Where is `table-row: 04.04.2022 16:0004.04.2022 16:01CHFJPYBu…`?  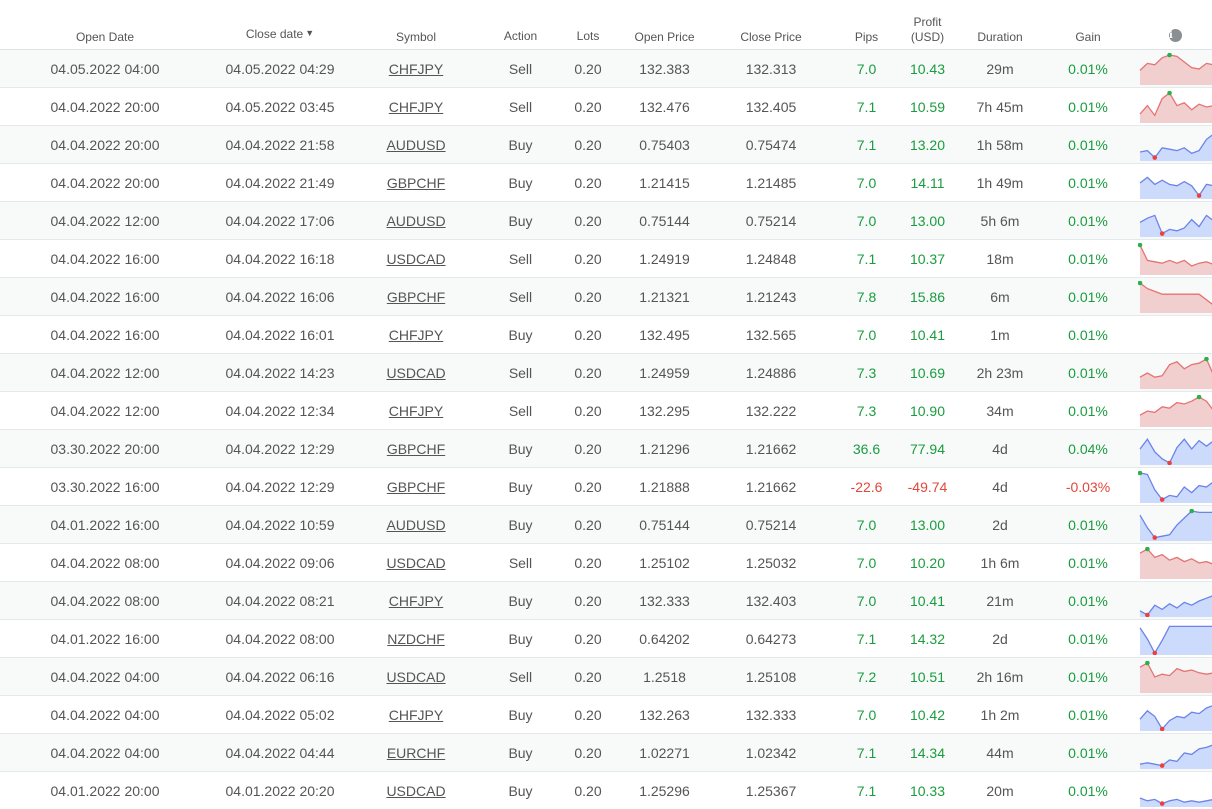
table-row: 04.04.2022 16:0004.04.2022 16:01CHFJPYBu… is located at coordinates (606, 335).